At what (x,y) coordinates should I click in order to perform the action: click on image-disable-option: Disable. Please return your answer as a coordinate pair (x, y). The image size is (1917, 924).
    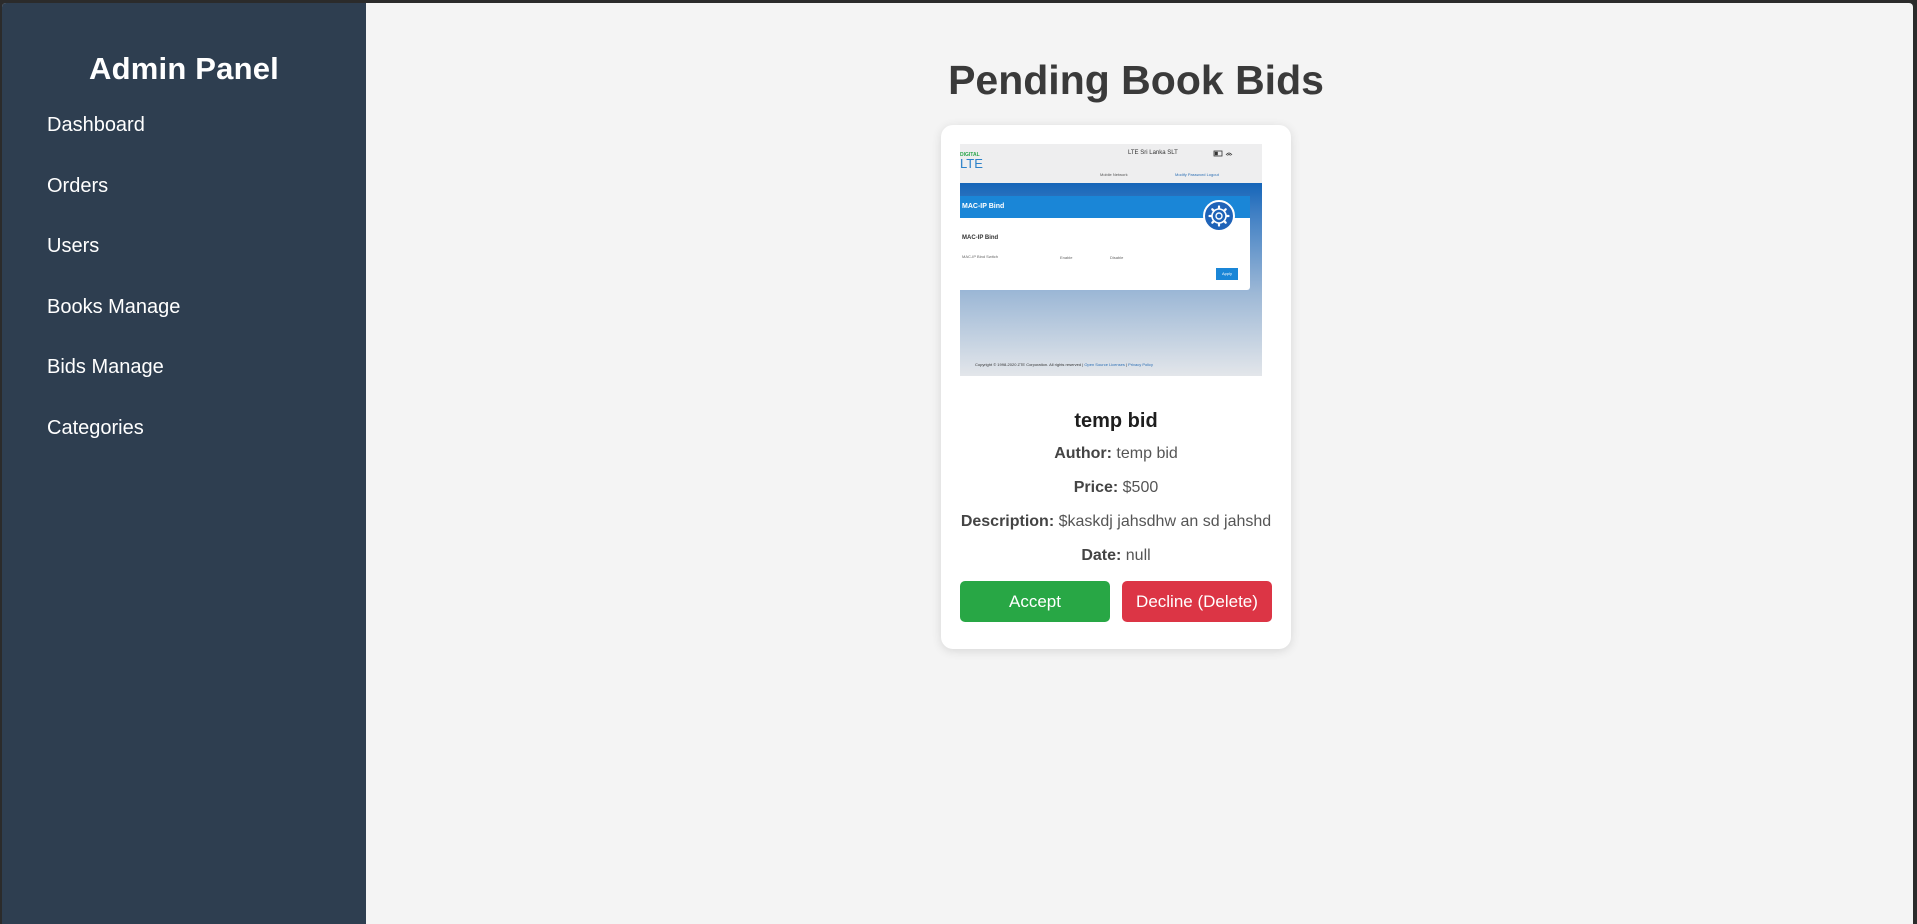
    Looking at the image, I should click on (1117, 257).